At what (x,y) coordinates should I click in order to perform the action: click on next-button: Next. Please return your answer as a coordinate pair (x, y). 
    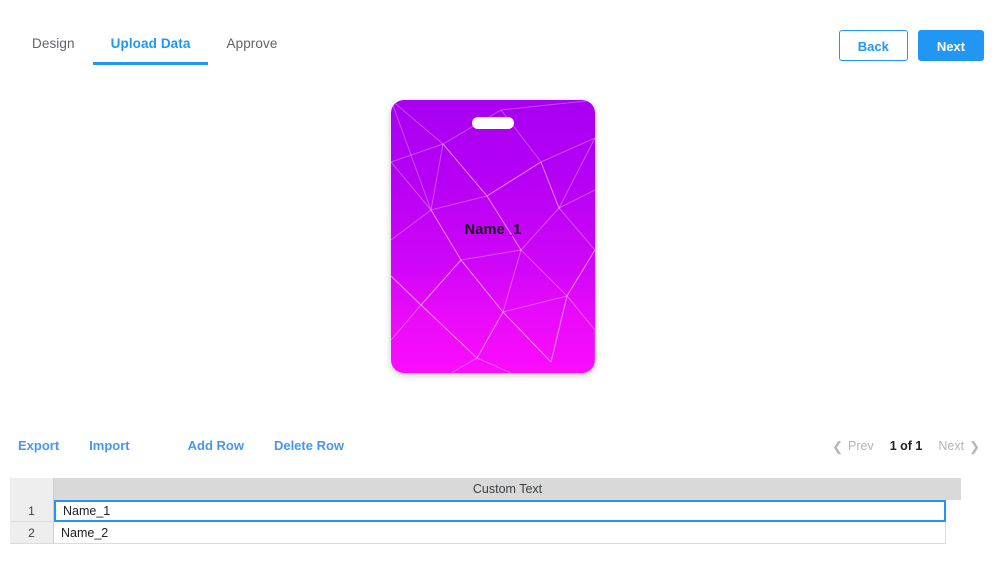
    Looking at the image, I should click on (950, 45).